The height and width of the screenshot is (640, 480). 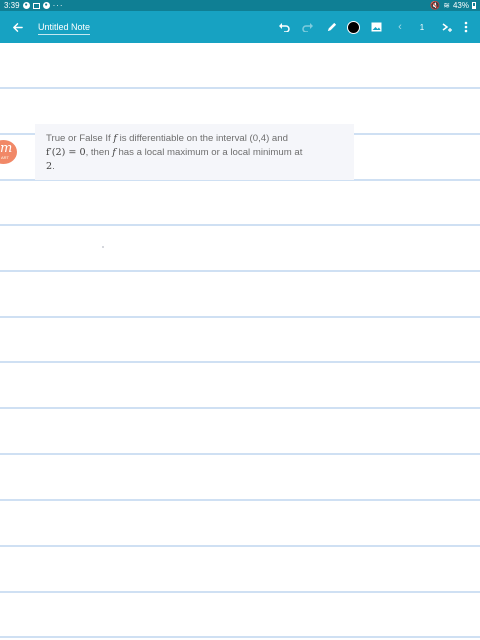 I want to click on question-text-segment: ., so click(x=53, y=166).